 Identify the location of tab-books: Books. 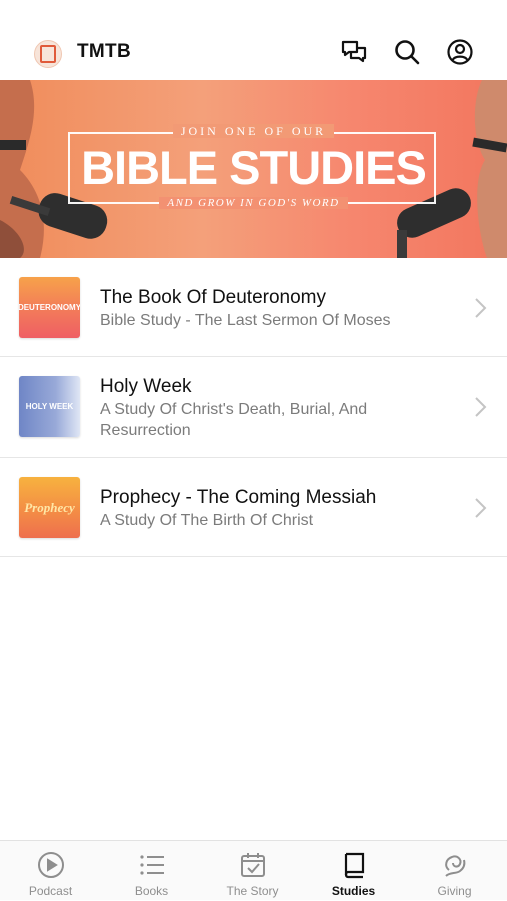
(151, 871).